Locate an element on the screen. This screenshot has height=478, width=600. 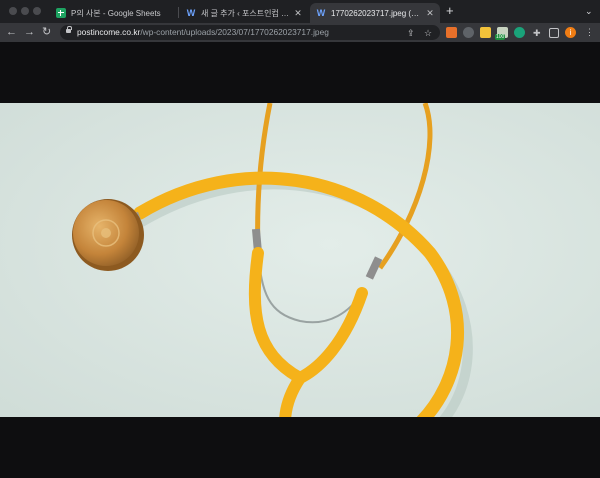
profile-avatar: i is located at coordinates (570, 32).